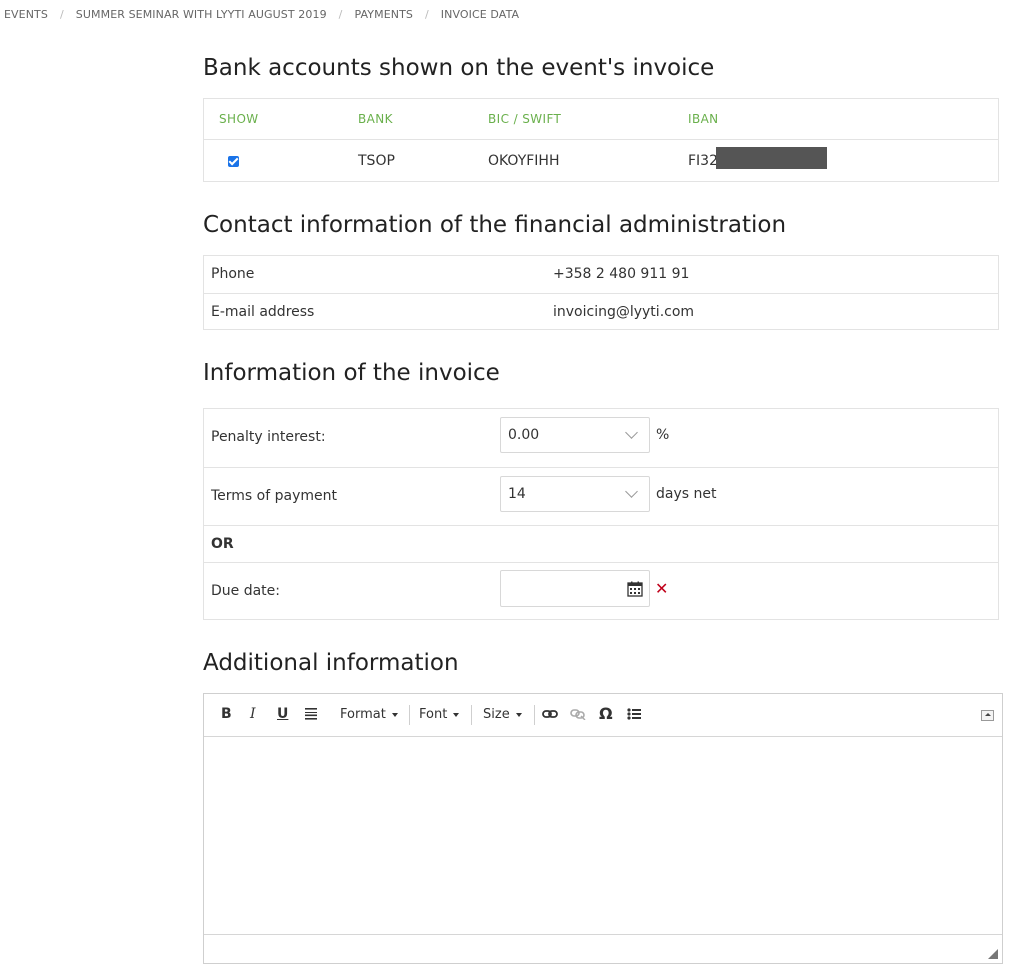 Image resolution: width=1019 pixels, height=975 pixels. What do you see at coordinates (311, 714) in the screenshot?
I see `strikethrough-icon` at bounding box center [311, 714].